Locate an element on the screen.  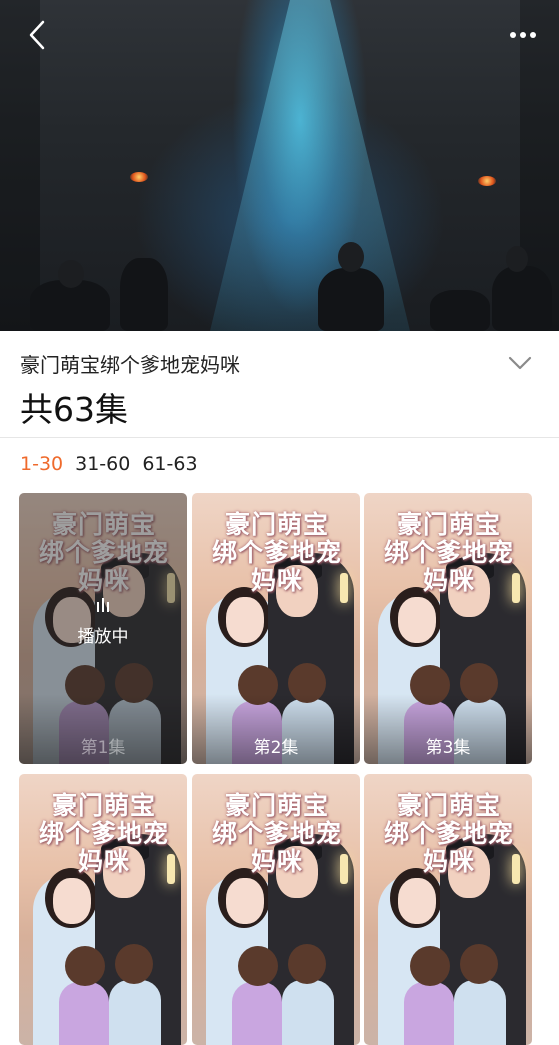
actor-right2 is located at coordinates (522, 298).